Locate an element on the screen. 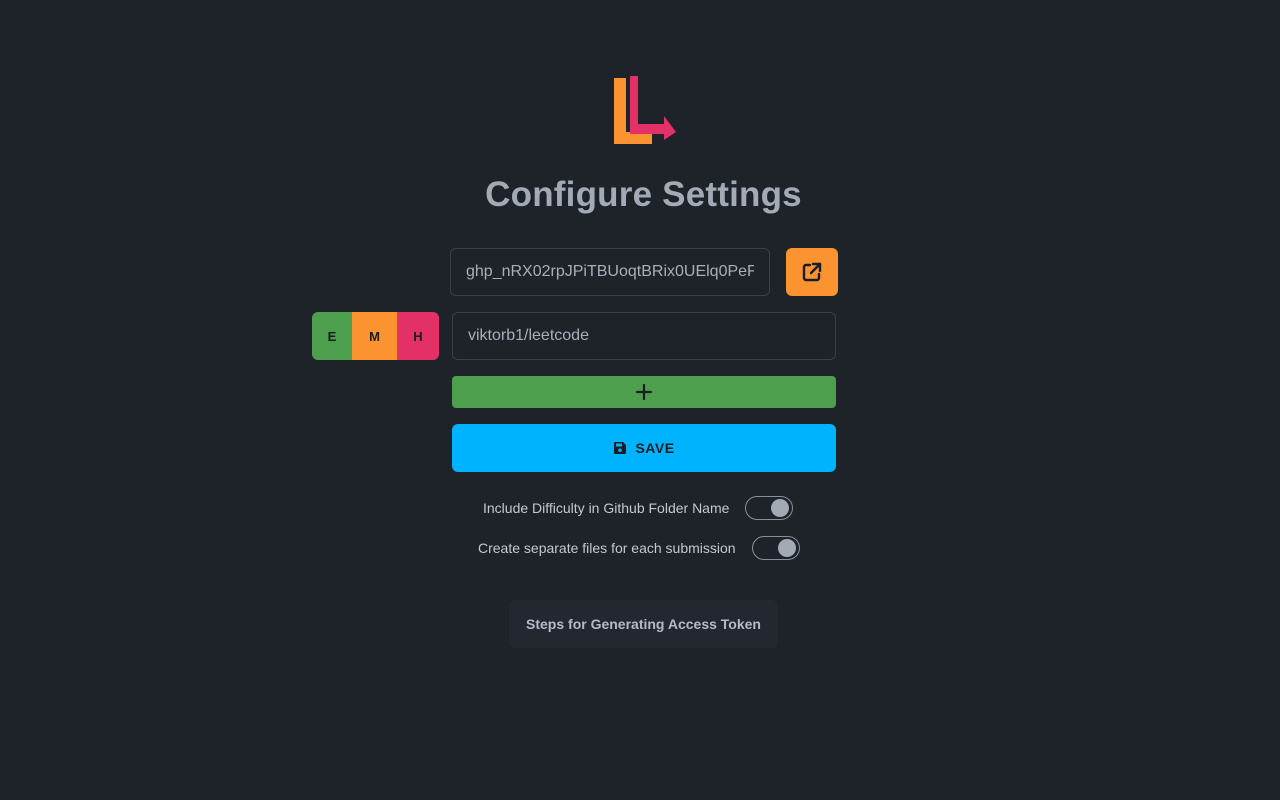 Image resolution: width=1280 pixels, height=800 pixels. separate-files-toggle is located at coordinates (775, 548).